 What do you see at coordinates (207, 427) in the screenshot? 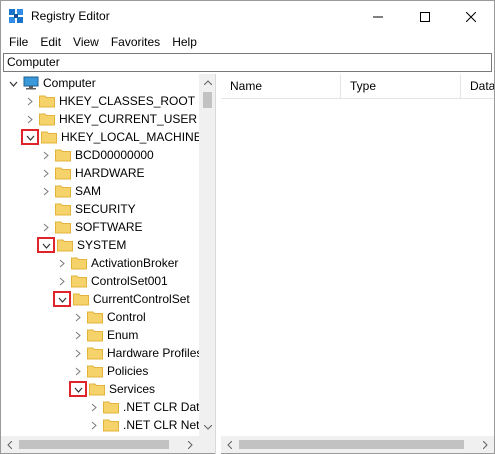
I see `scroll-down-arrow-icon` at bounding box center [207, 427].